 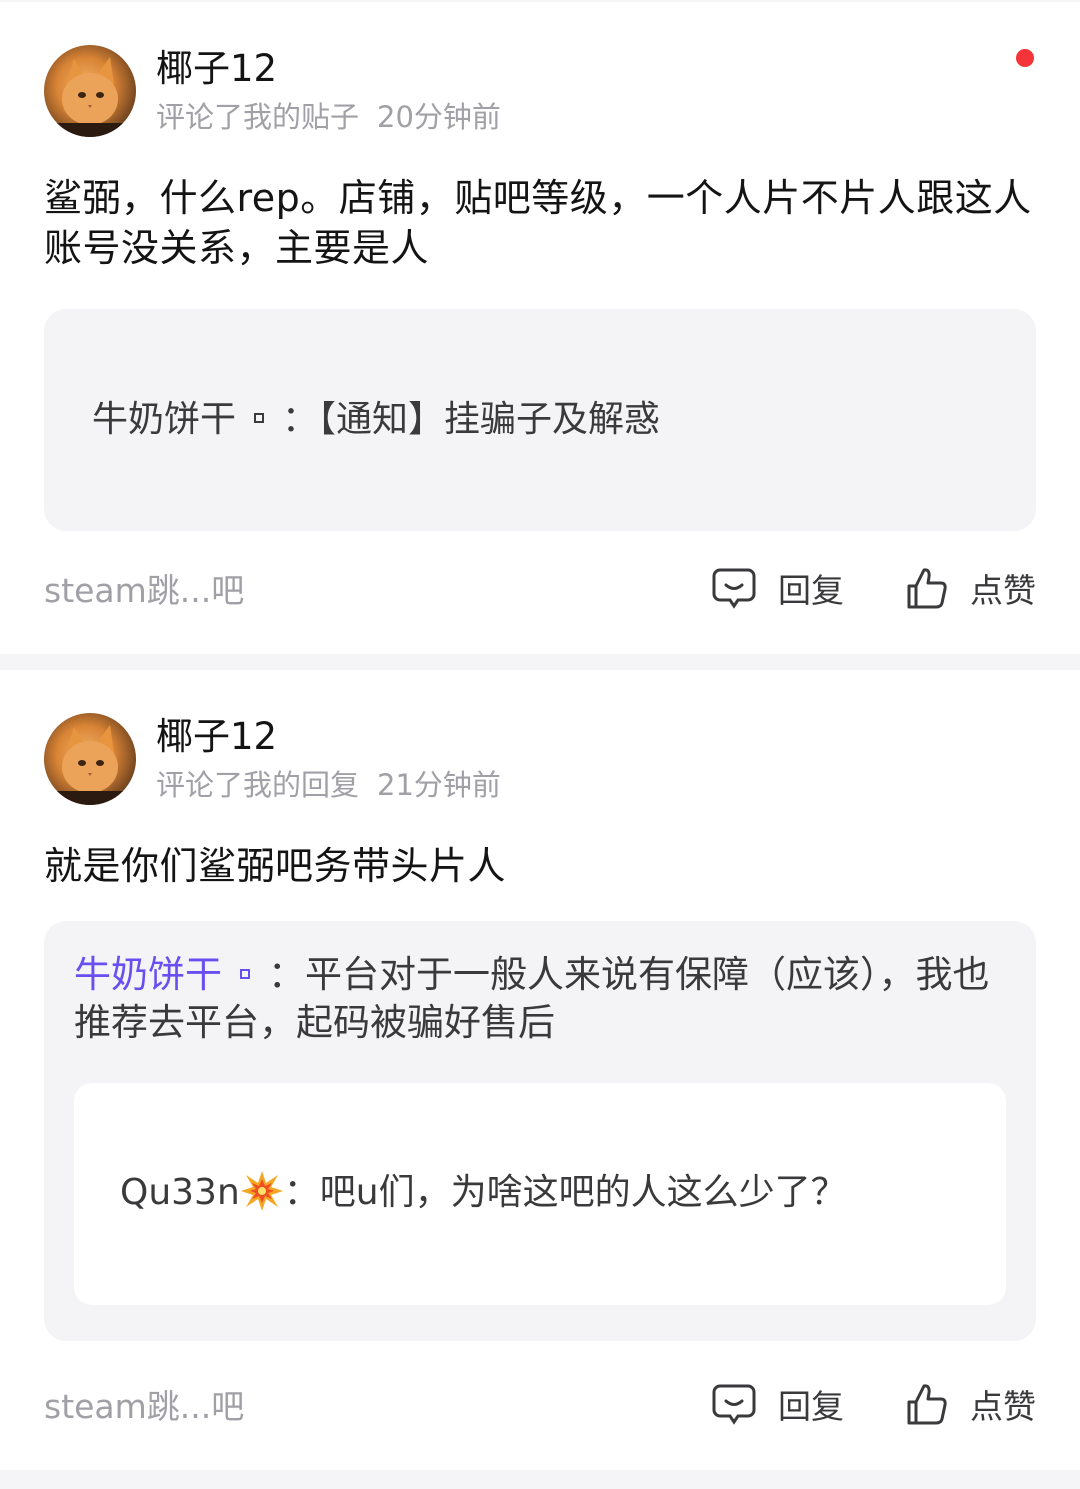 What do you see at coordinates (540, 223) in the screenshot?
I see `comment-content: 鲨弼，什么rep。店铺，贴吧等级，一个人片不片人跟这人账号没关系，主要是人` at bounding box center [540, 223].